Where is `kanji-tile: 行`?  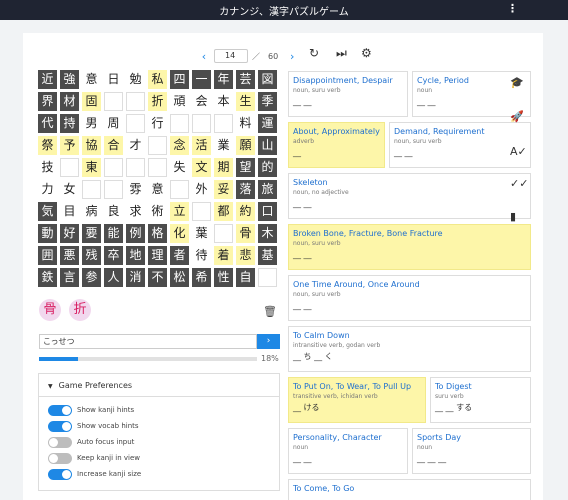
kanji-tile: 行 is located at coordinates (157, 123).